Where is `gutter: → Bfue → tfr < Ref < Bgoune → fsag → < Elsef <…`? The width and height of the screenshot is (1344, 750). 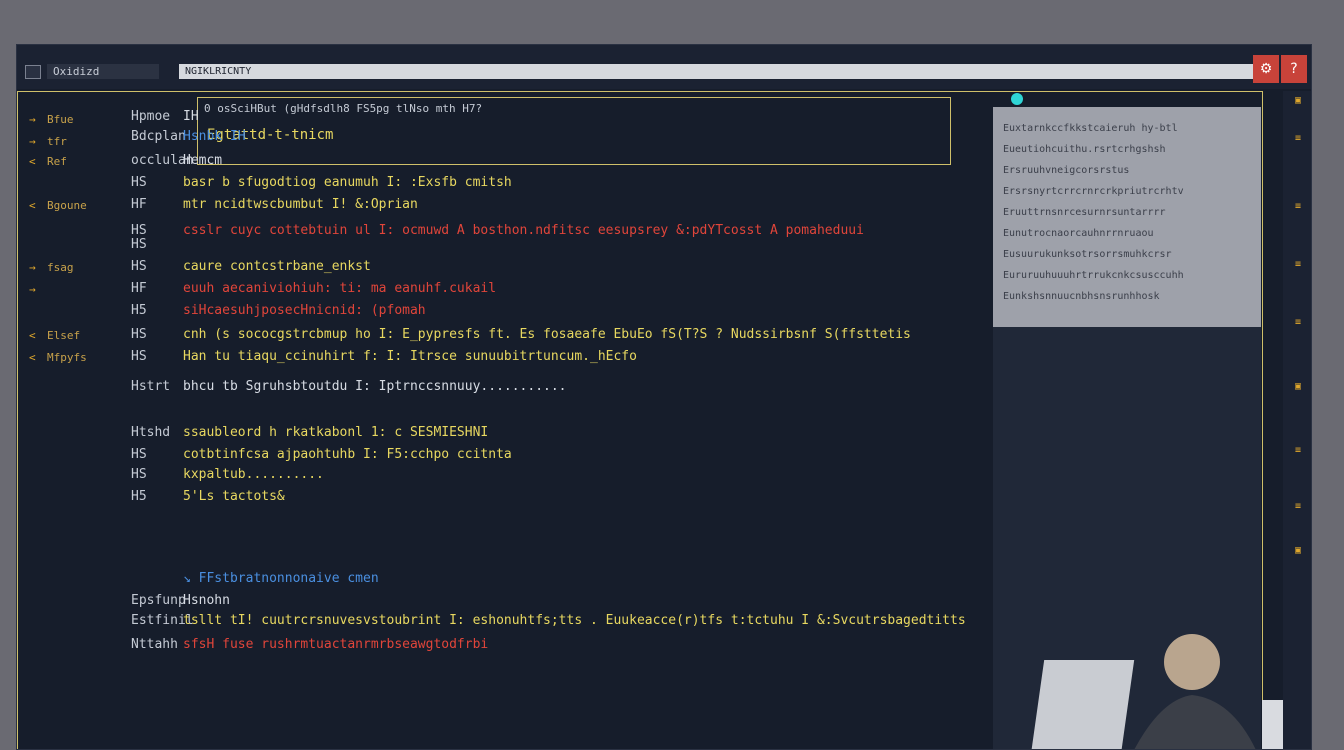
gutter: → Bfue → tfr < Ref < Bgoune → fsag → < Elsef <… is located at coordinates (72, 420).